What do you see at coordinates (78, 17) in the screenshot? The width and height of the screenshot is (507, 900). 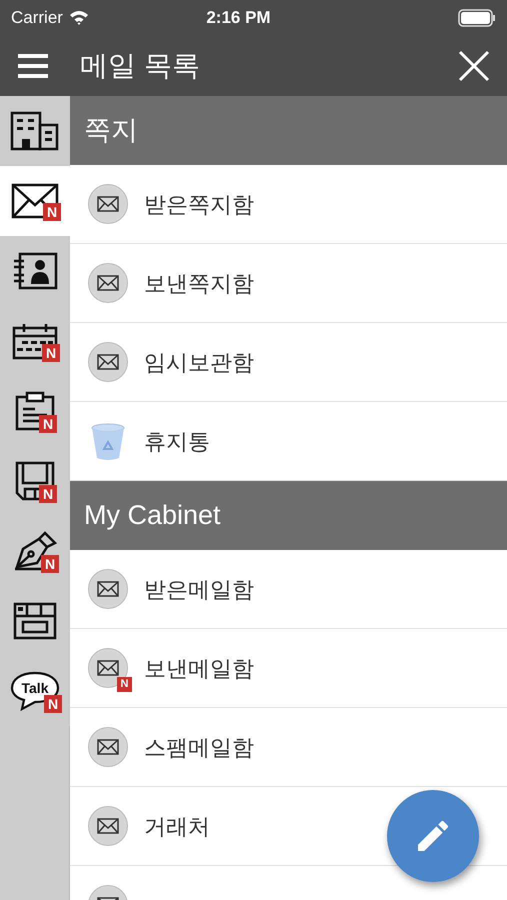 I see `wifi-icon` at bounding box center [78, 17].